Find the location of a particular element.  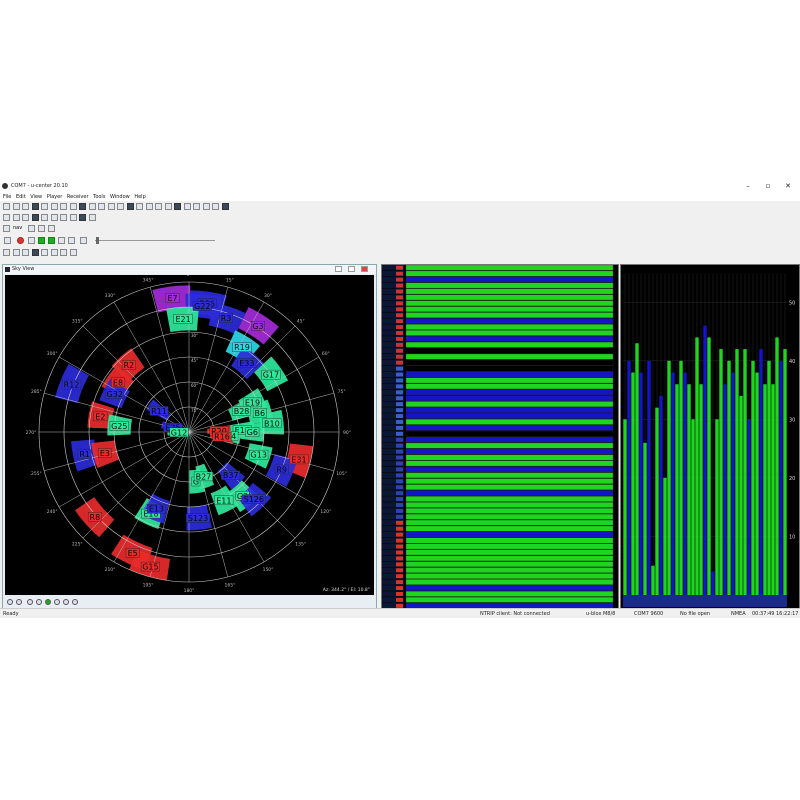

file-tool-5-icon is located at coordinates (44, 217).